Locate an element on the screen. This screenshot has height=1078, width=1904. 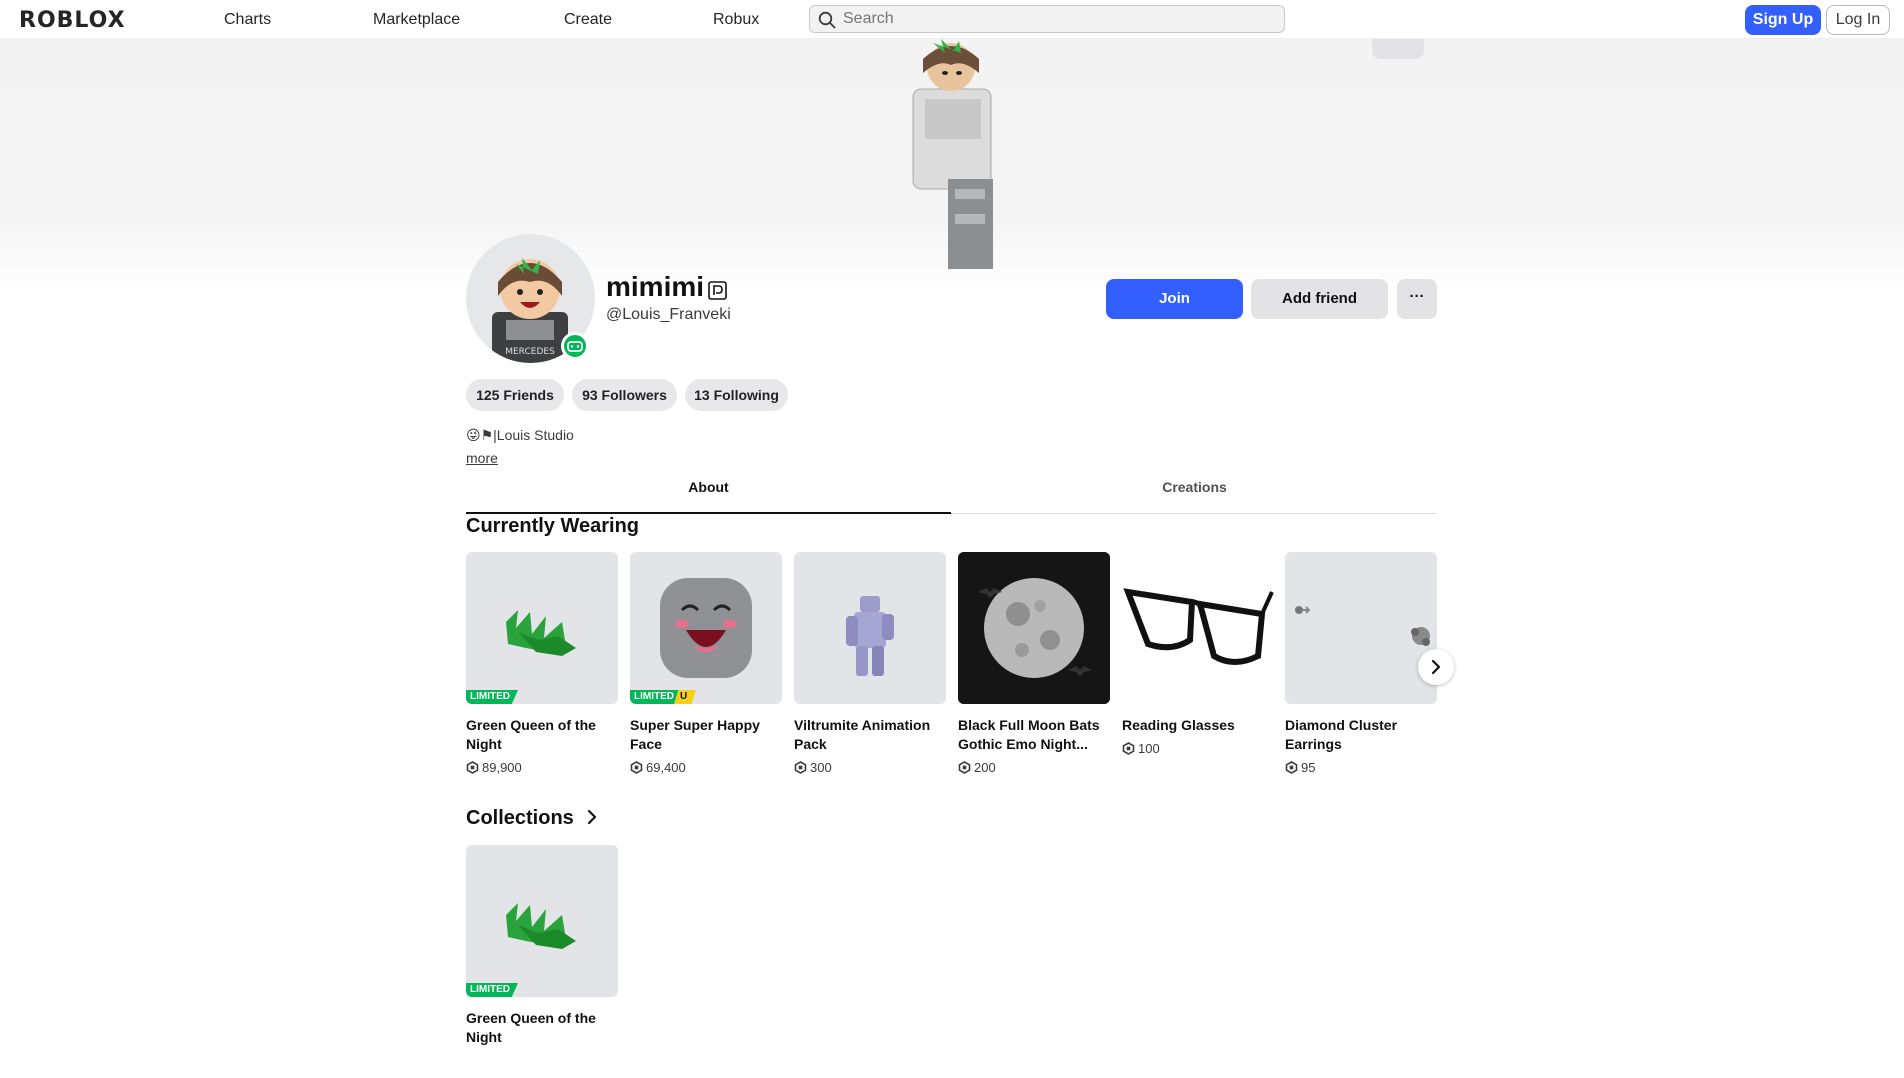
happy-face-icon is located at coordinates (706, 628).